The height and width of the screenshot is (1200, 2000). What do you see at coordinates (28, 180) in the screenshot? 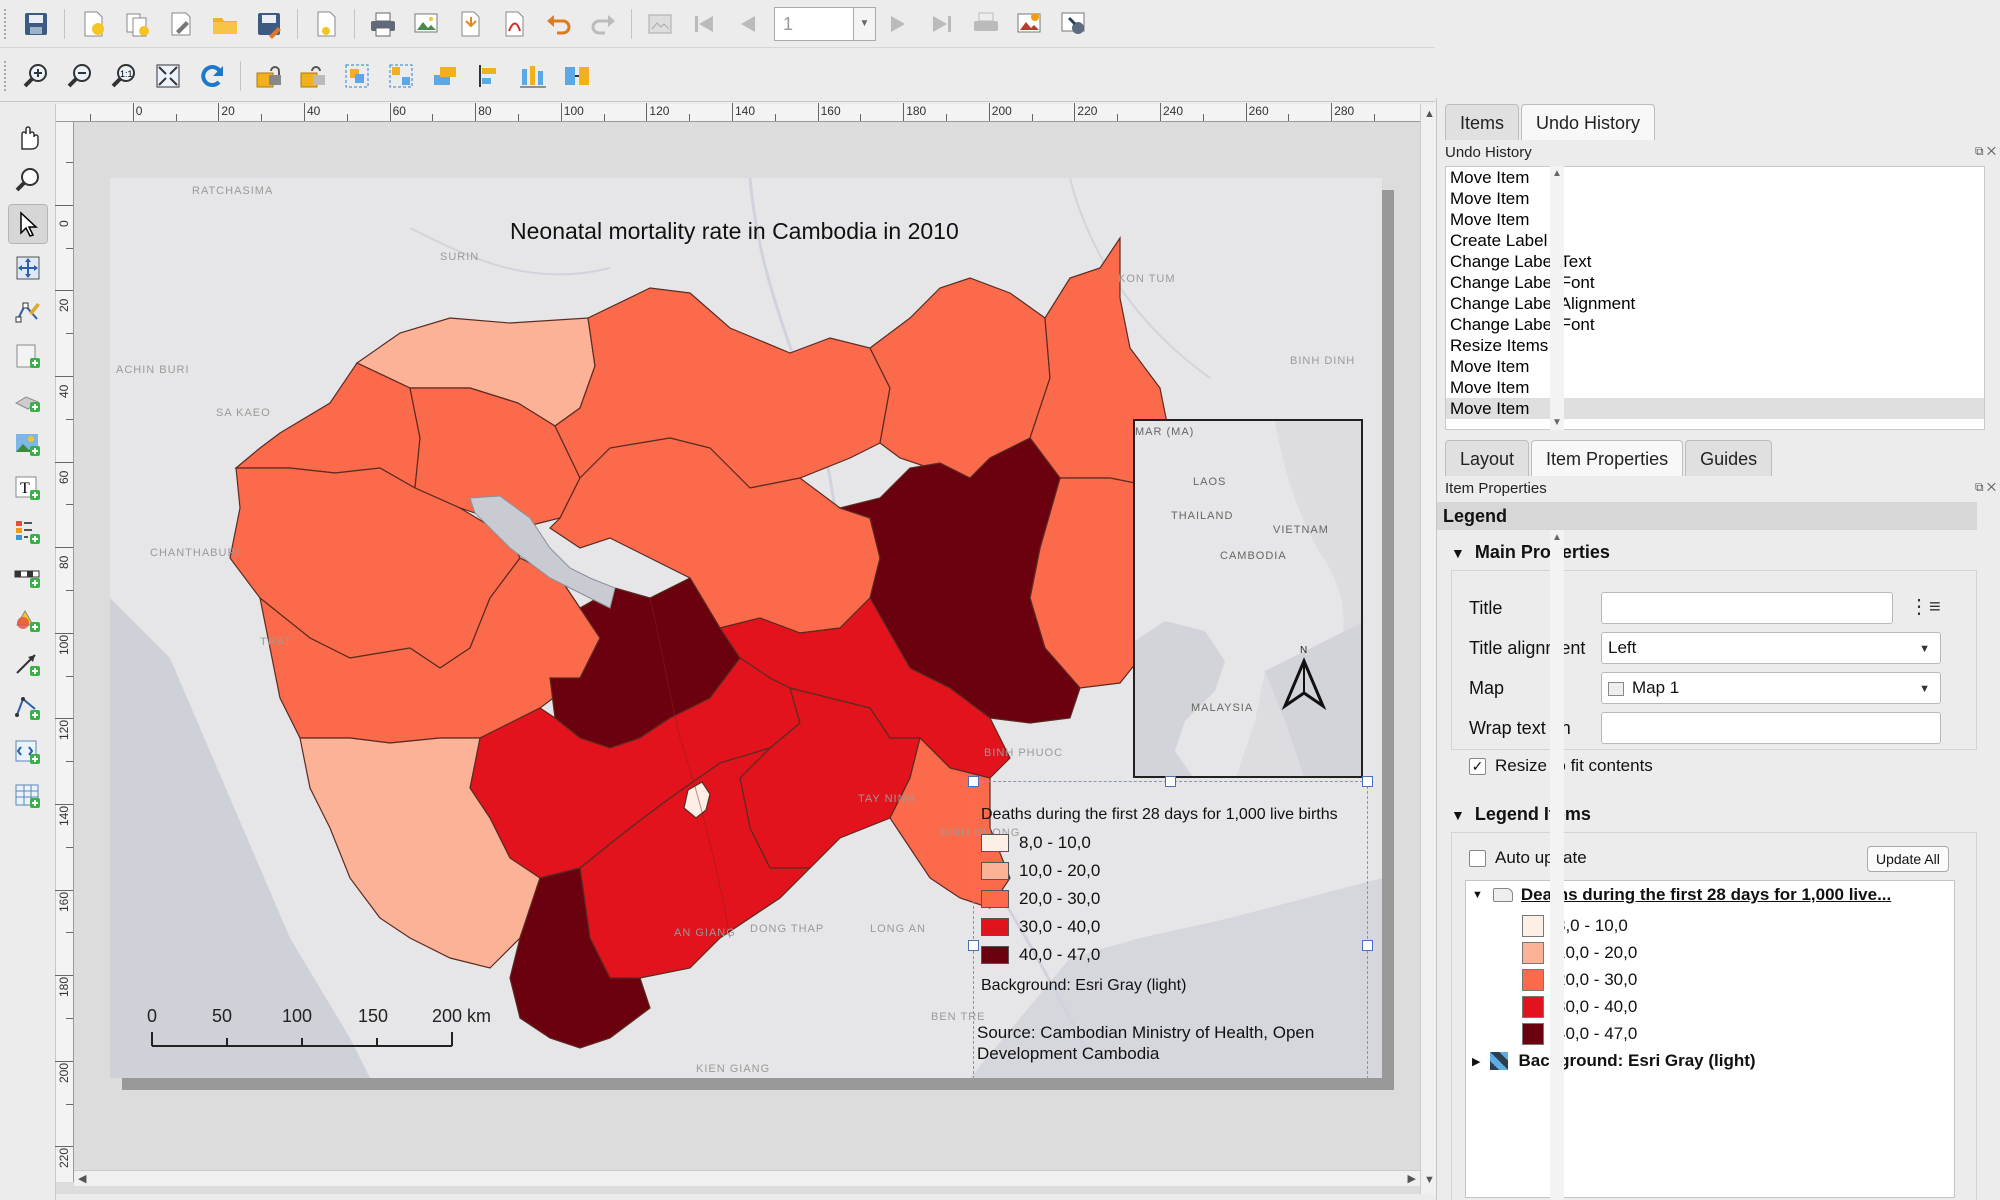
I see `zoom-tool-icon` at bounding box center [28, 180].